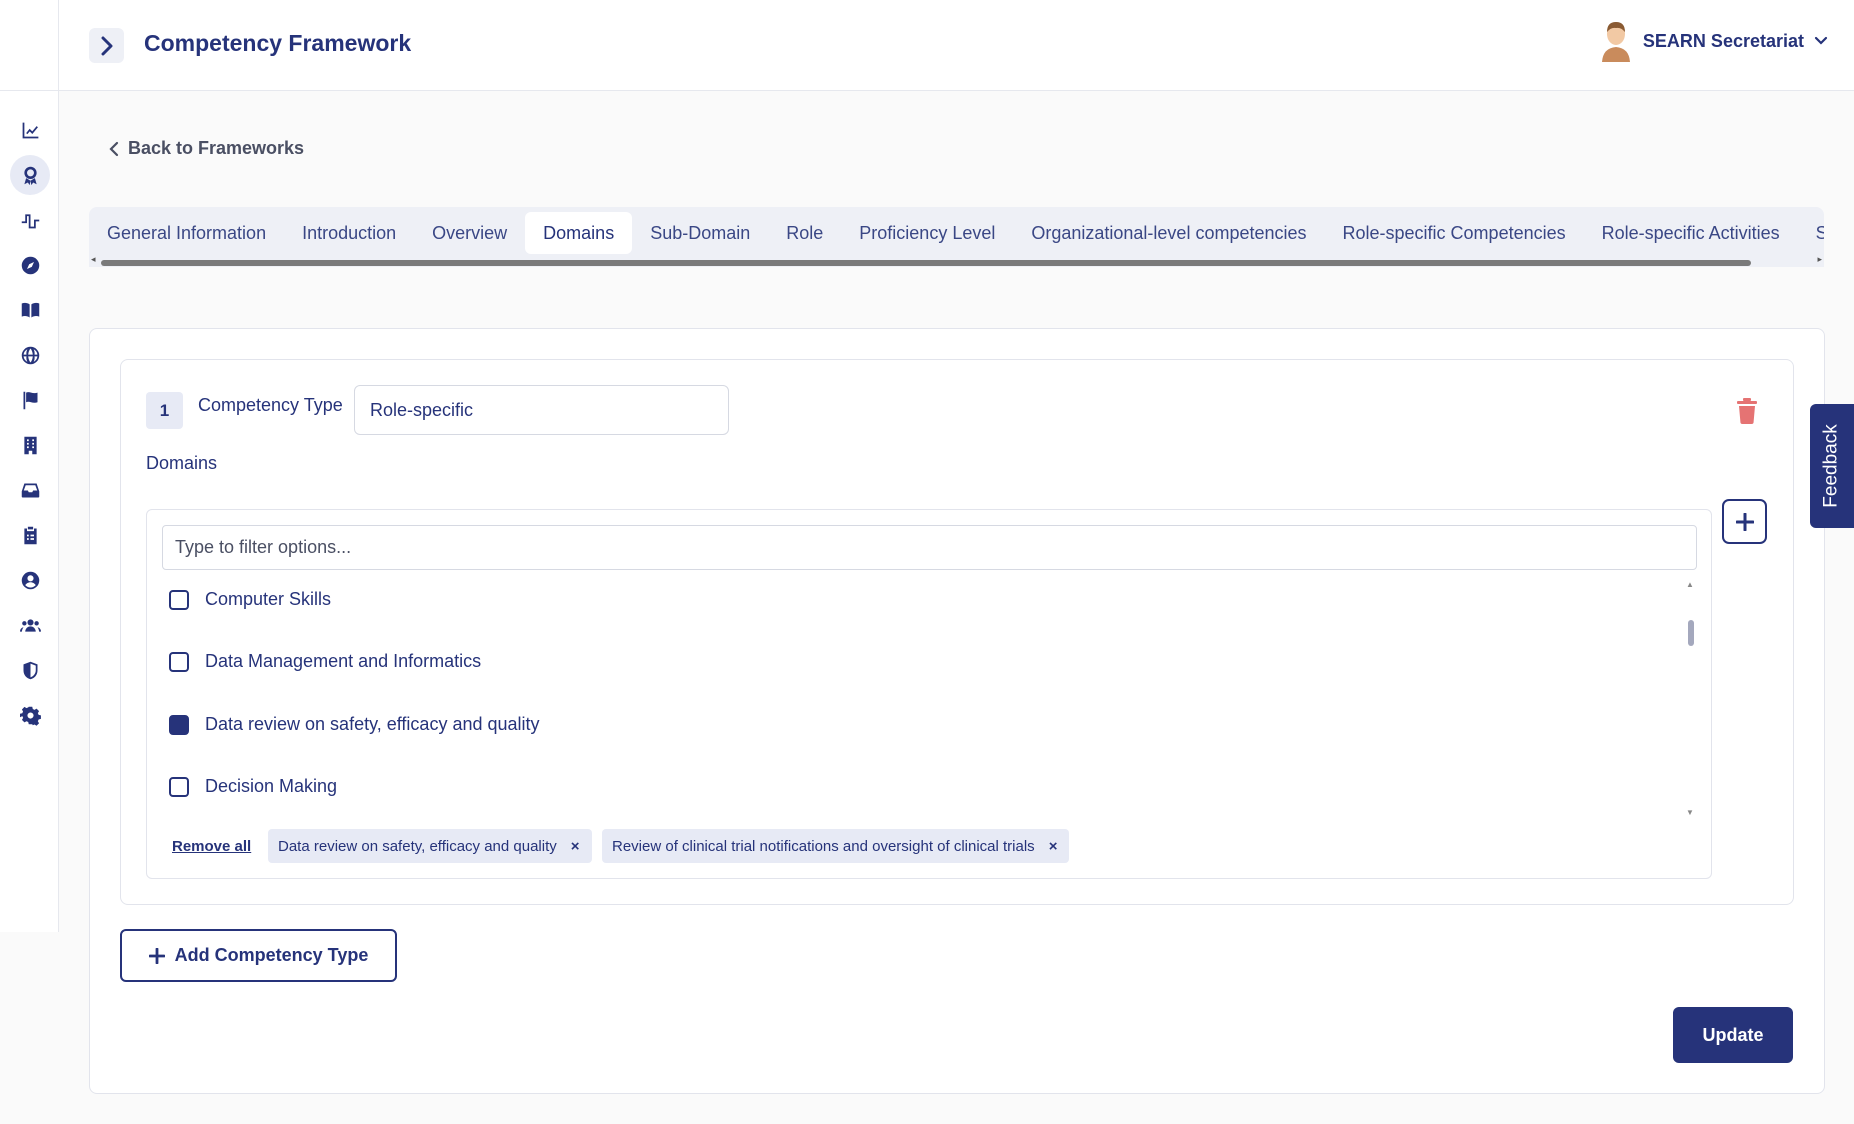 This screenshot has height=1124, width=1854. I want to click on sidebar-item-inbox, so click(30, 490).